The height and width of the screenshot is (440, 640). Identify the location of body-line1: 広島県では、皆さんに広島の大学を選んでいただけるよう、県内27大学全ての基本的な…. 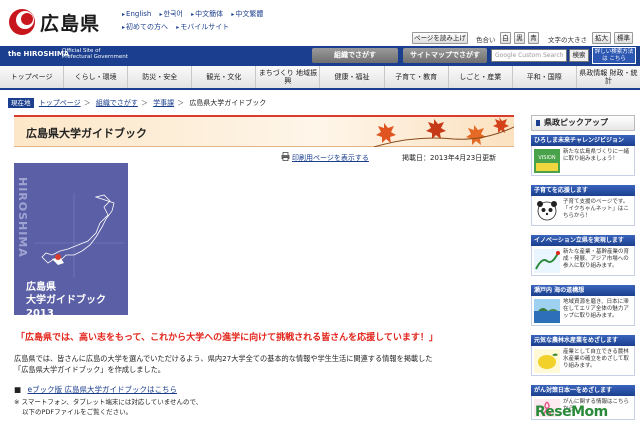
(223, 358).